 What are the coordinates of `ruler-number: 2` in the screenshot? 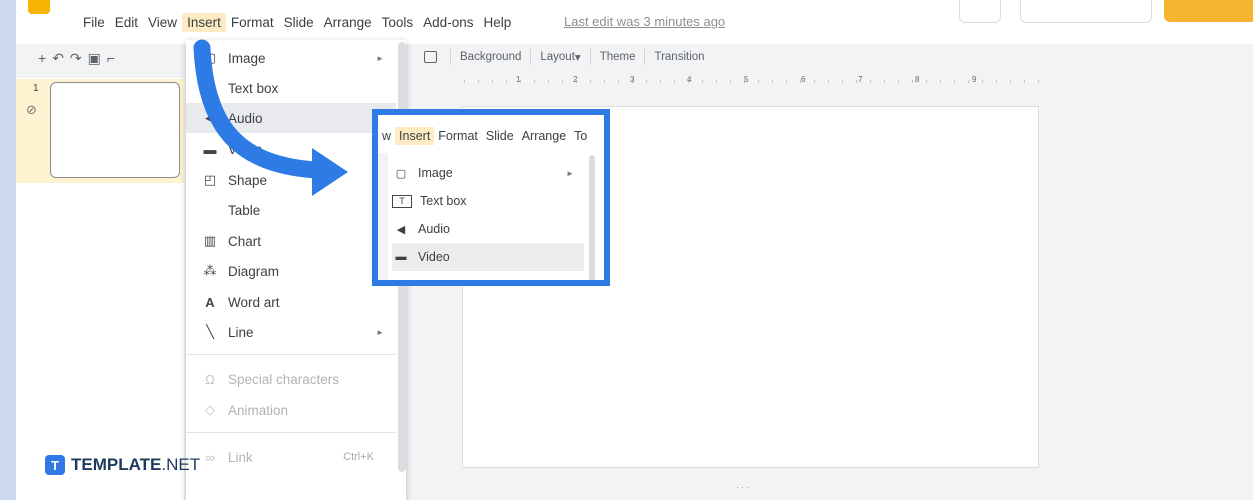 It's located at (575, 79).